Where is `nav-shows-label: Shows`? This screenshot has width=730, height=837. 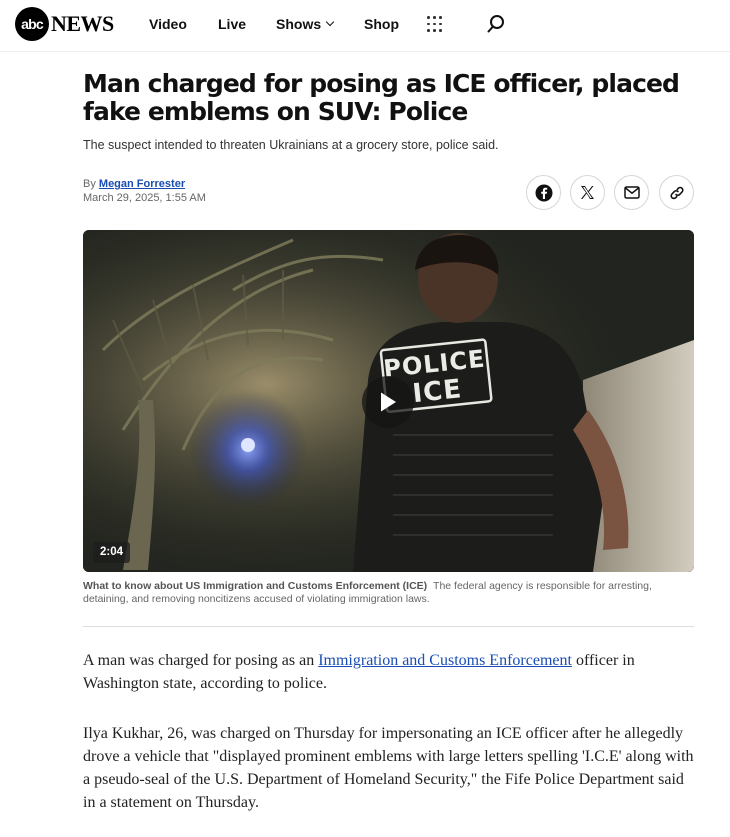 nav-shows-label: Shows is located at coordinates (299, 24).